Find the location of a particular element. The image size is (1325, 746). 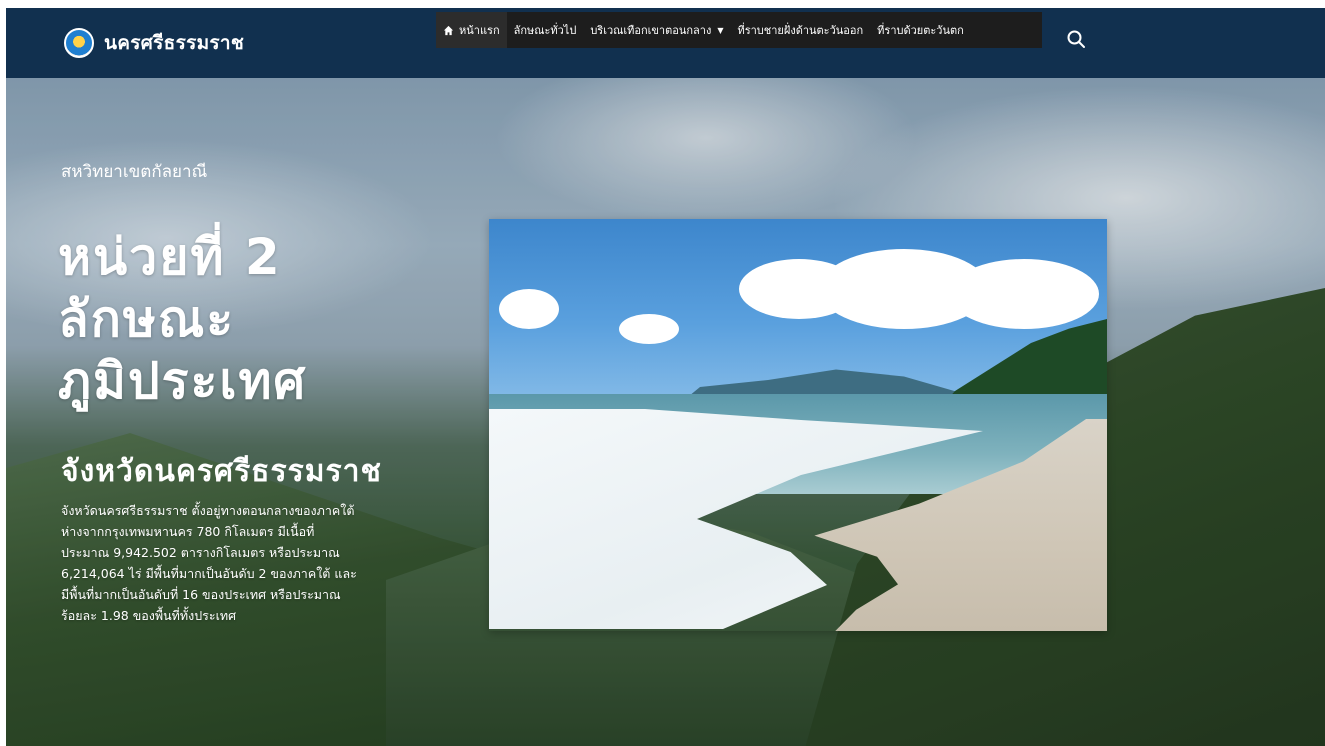

search-button is located at coordinates (1076, 41).